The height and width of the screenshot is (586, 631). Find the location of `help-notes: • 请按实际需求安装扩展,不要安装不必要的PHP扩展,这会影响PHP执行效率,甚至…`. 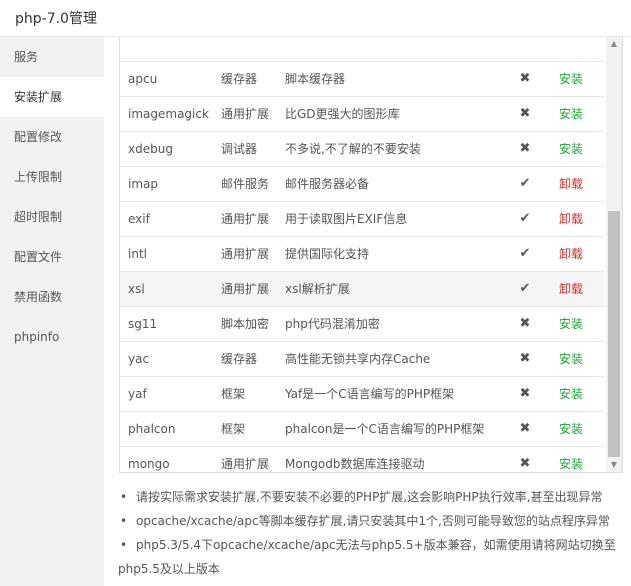

help-notes: • 请按实际需求安装扩展,不要安装不必要的PHP扩展,这会影响PHP执行效率,甚至… is located at coordinates (368, 533).